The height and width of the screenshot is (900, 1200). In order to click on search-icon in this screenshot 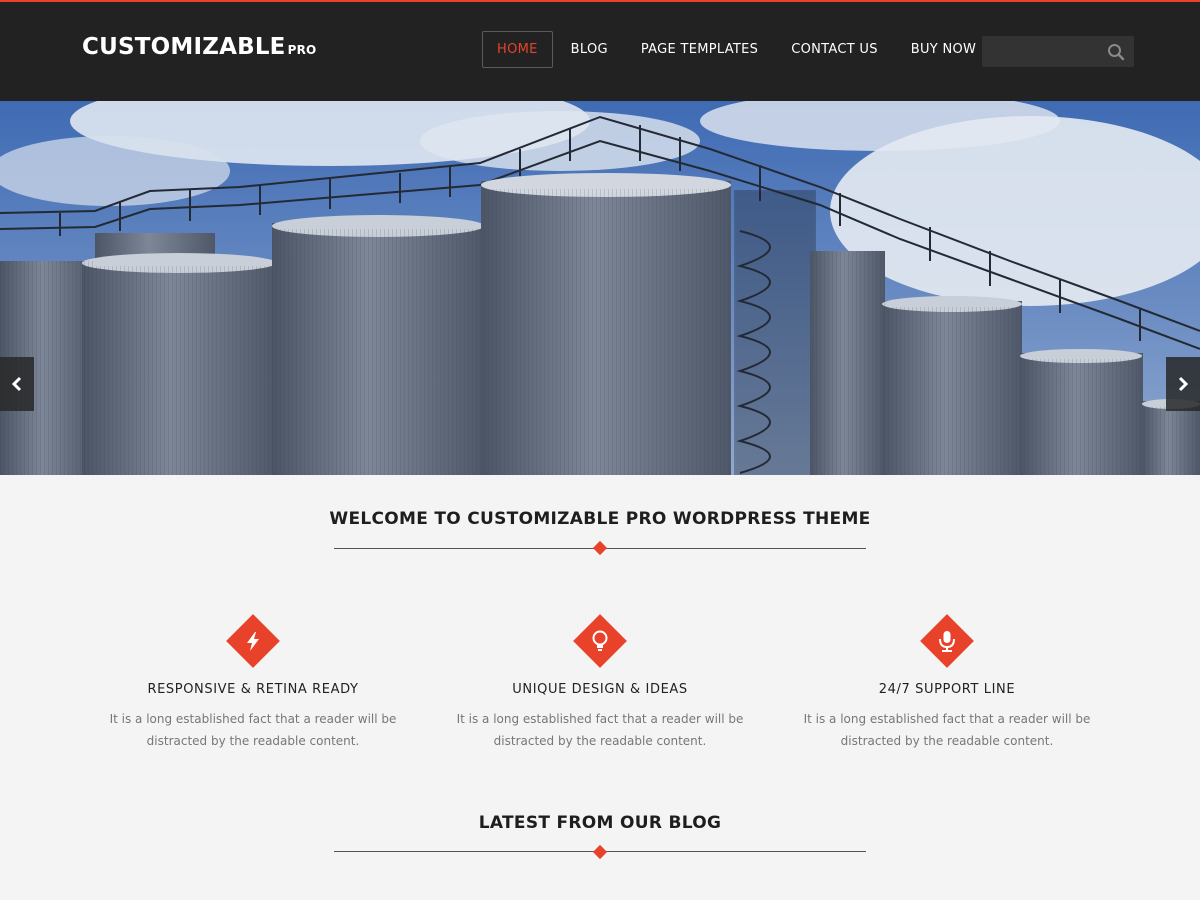, I will do `click(1116, 52)`.